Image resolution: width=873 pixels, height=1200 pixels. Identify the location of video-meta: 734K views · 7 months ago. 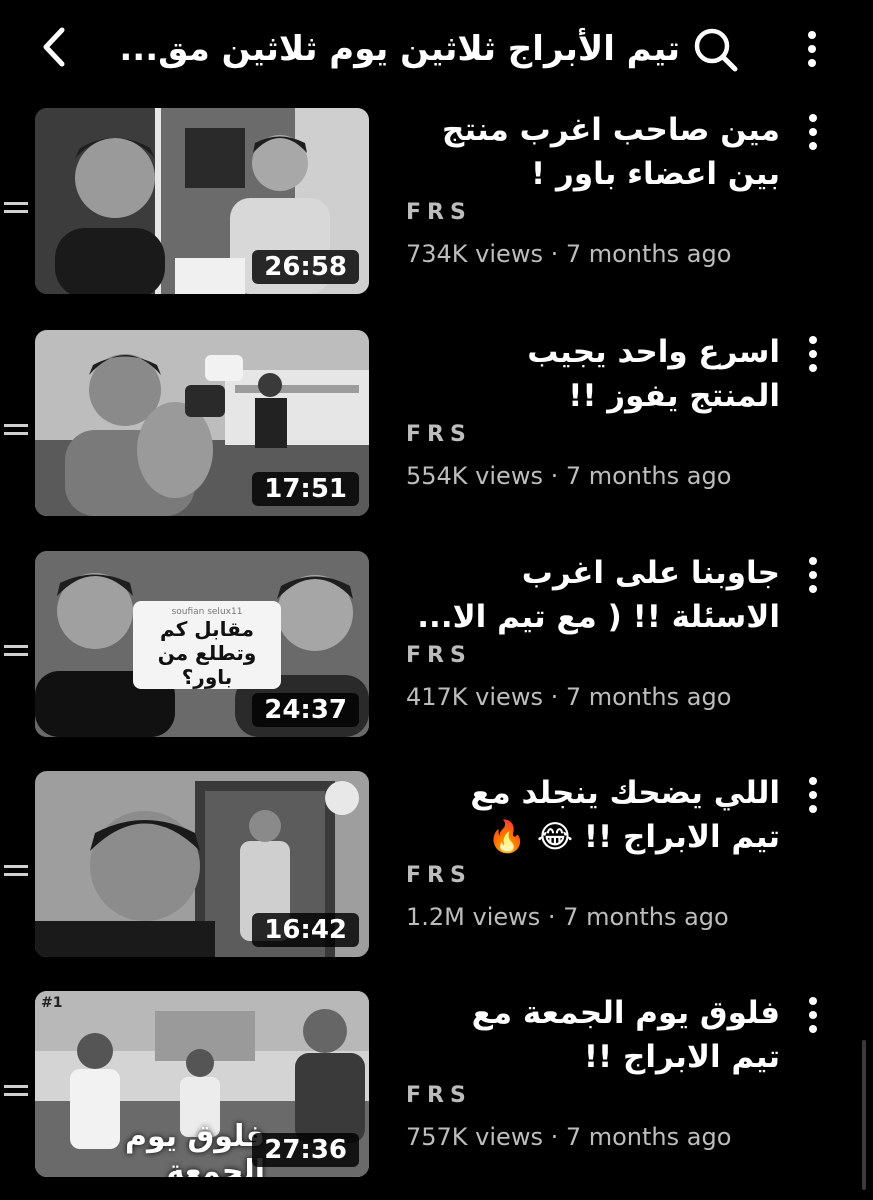
(569, 254).